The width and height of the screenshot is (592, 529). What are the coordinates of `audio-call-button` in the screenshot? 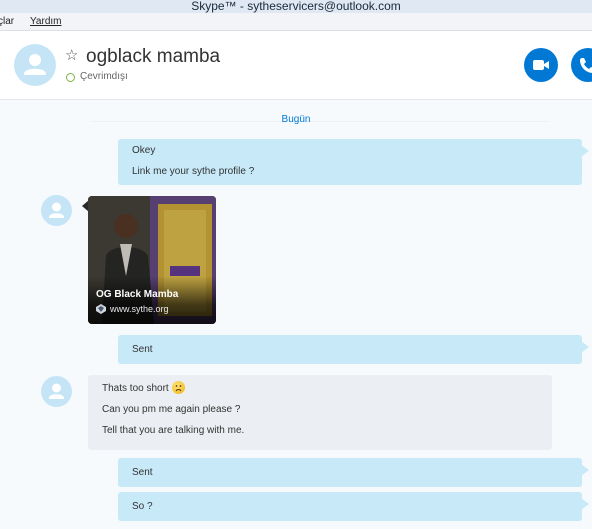 It's located at (581, 65).